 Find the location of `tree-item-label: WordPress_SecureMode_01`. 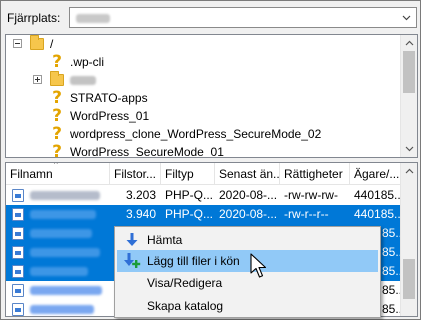

tree-item-label: WordPress_SecureMode_01 is located at coordinates (147, 151).